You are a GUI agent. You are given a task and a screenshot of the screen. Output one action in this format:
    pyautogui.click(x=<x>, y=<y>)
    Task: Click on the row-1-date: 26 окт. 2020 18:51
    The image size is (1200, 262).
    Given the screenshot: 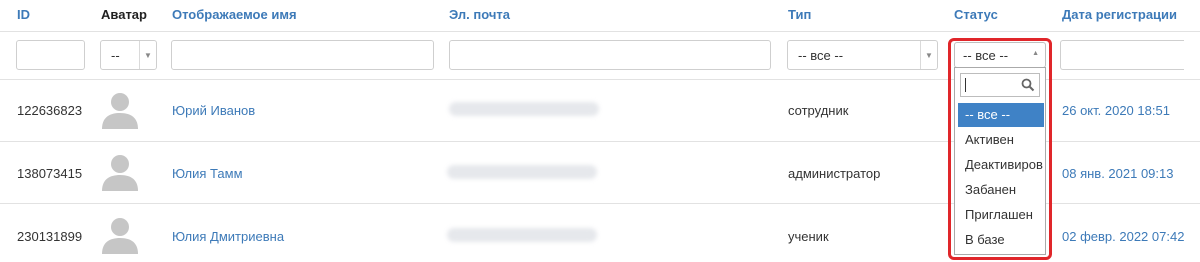 What is the action you would take?
    pyautogui.click(x=1116, y=110)
    